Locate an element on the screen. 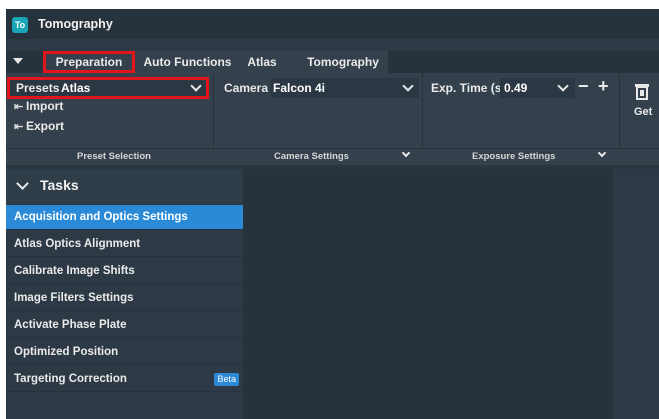 The image size is (659, 419). task-targeting-correction-label: Targeting Correction is located at coordinates (70, 379).